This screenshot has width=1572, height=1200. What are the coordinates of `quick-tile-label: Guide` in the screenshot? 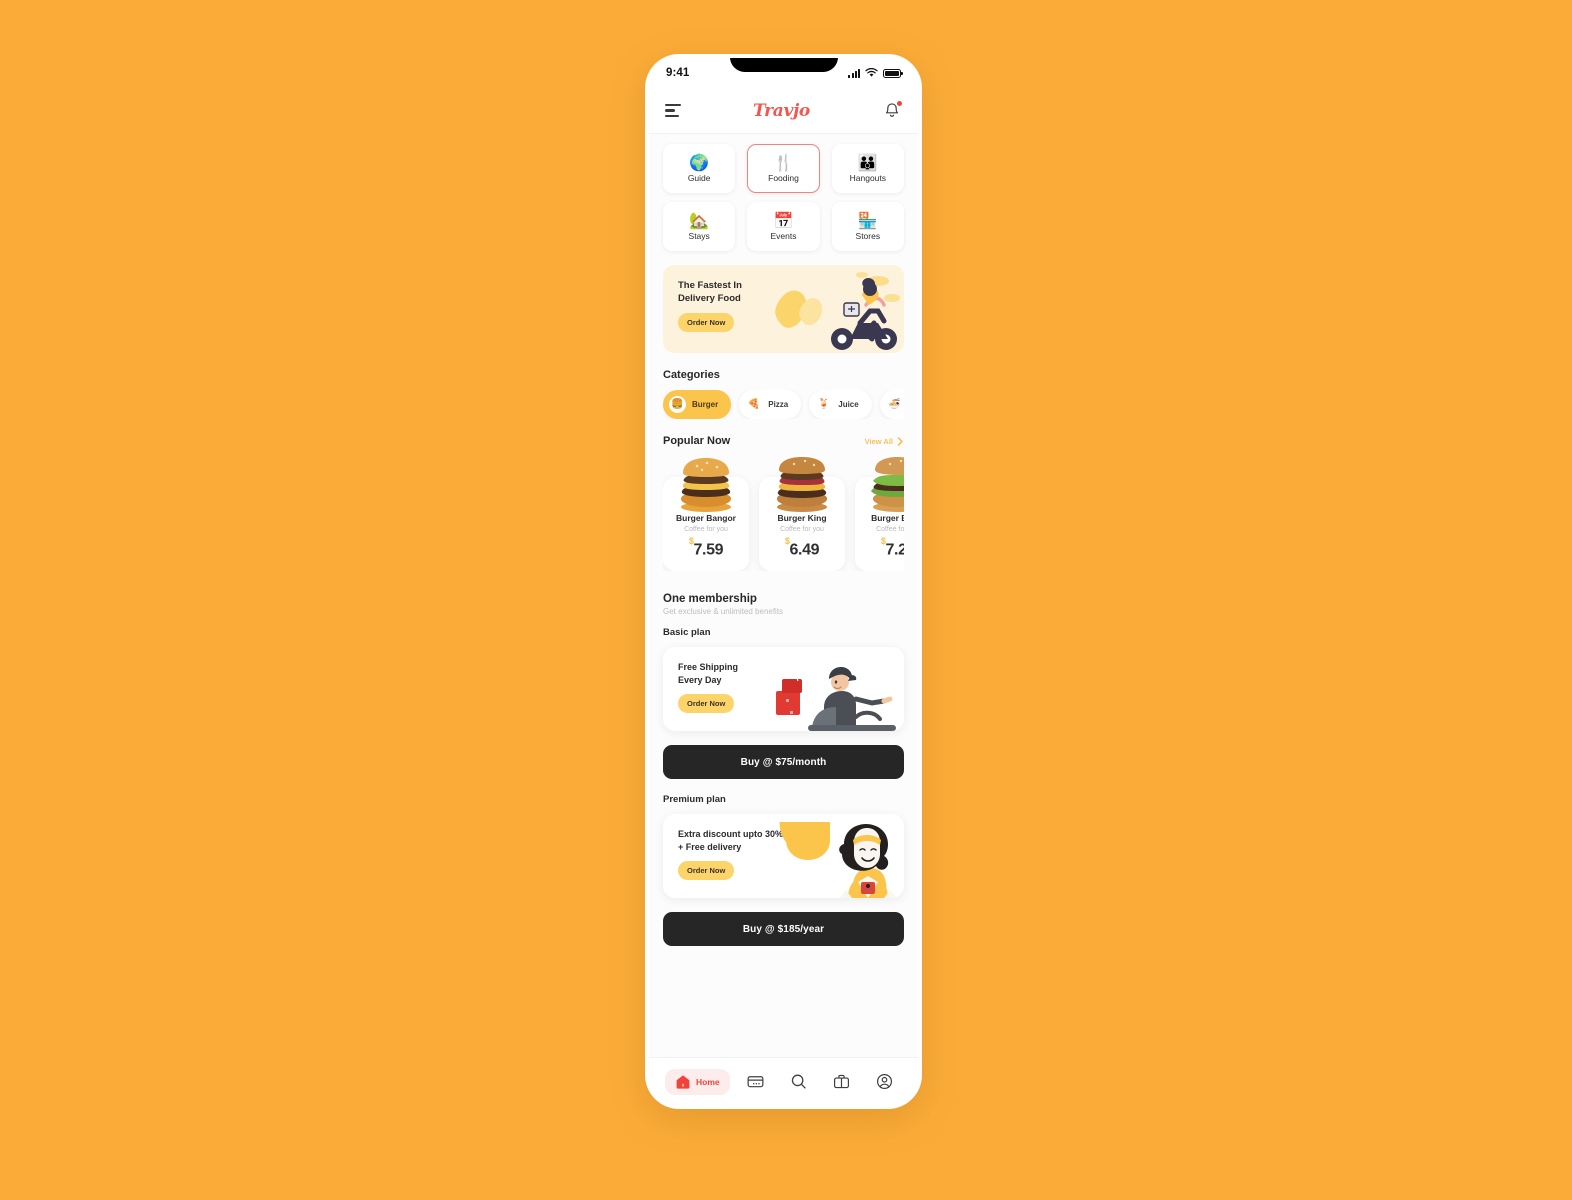 It's located at (699, 177).